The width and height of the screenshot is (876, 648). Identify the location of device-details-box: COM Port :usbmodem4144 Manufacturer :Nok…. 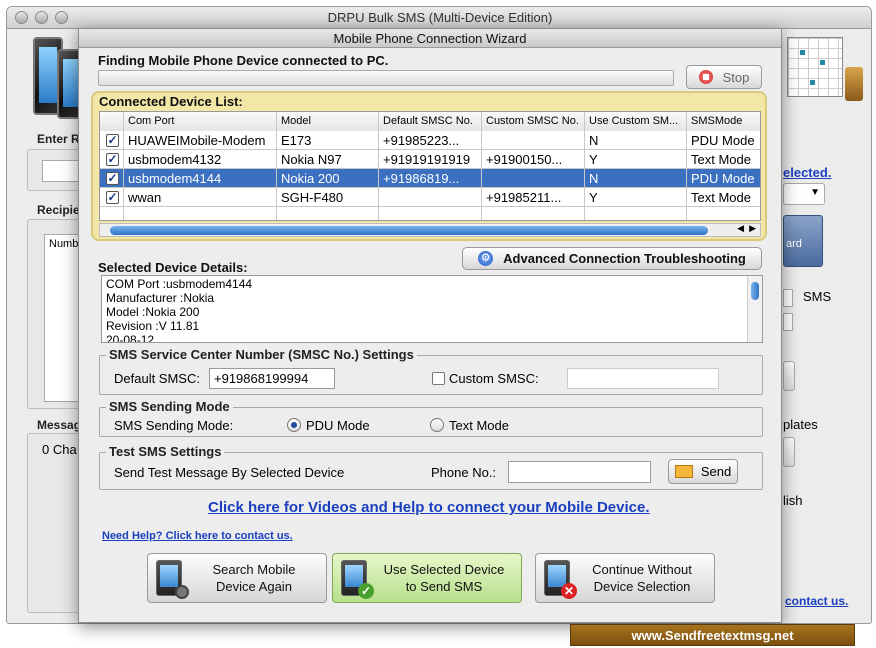
(432, 309).